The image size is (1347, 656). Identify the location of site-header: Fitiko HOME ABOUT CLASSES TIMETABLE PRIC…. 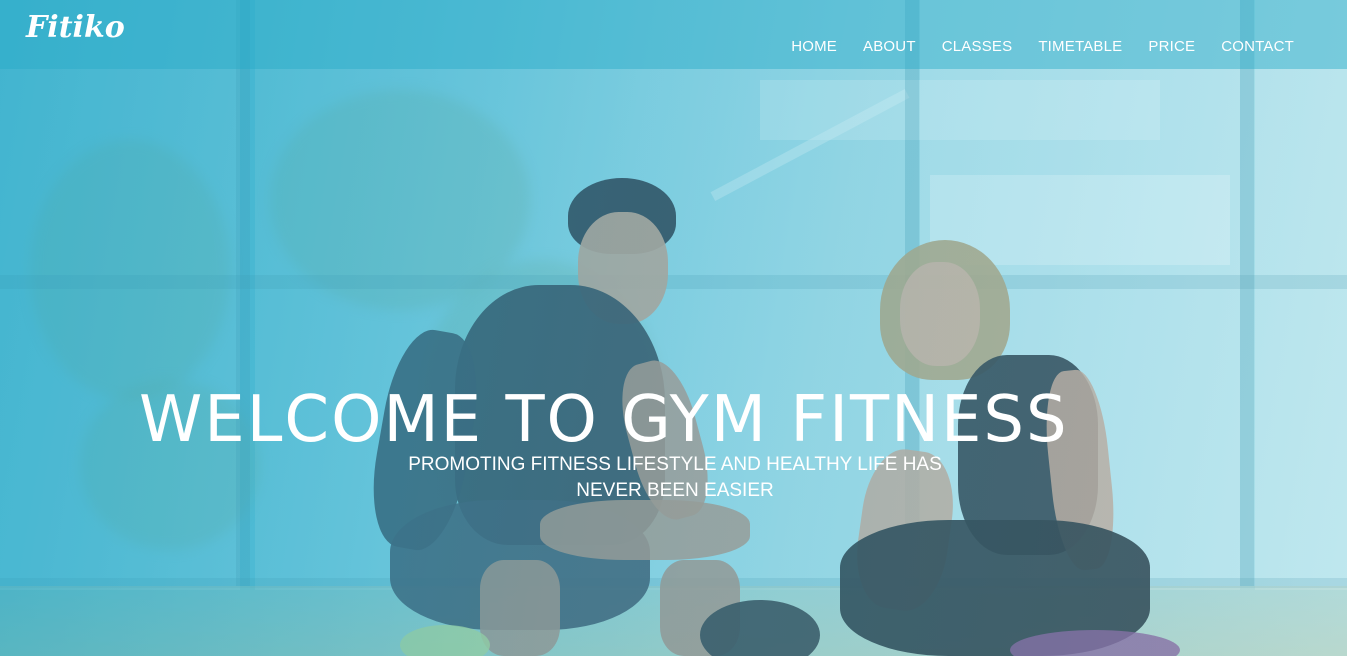
(673, 34).